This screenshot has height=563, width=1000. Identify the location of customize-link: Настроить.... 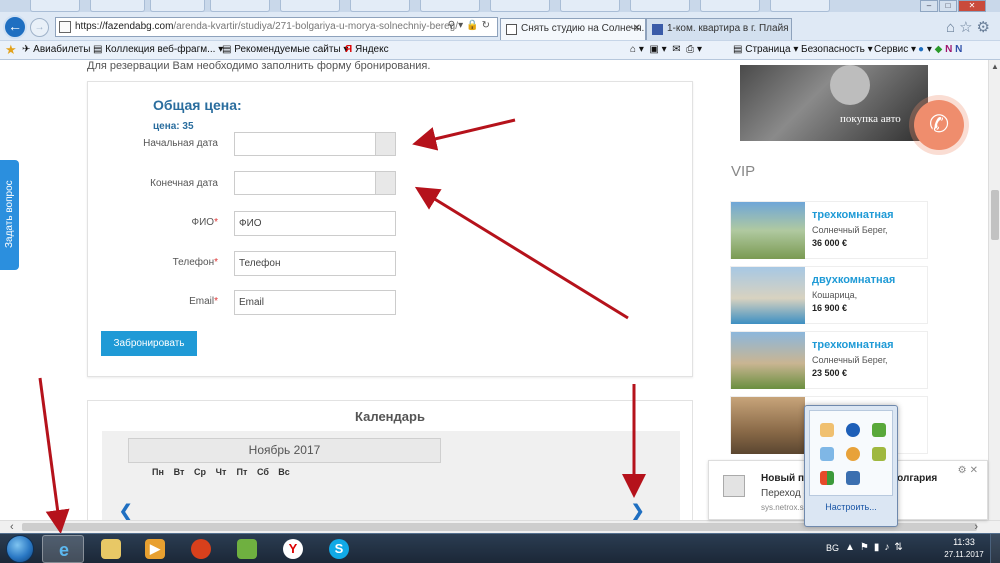
(851, 507).